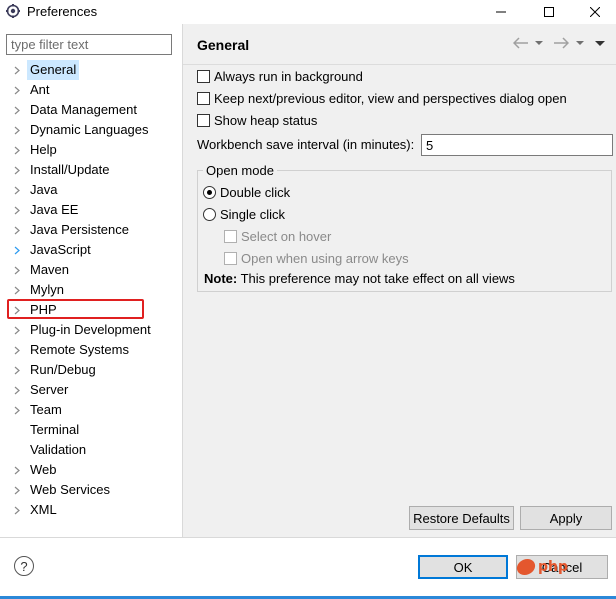 Image resolution: width=616 pixels, height=599 pixels. What do you see at coordinates (240, 170) in the screenshot?
I see `open-mode-title: Open mode` at bounding box center [240, 170].